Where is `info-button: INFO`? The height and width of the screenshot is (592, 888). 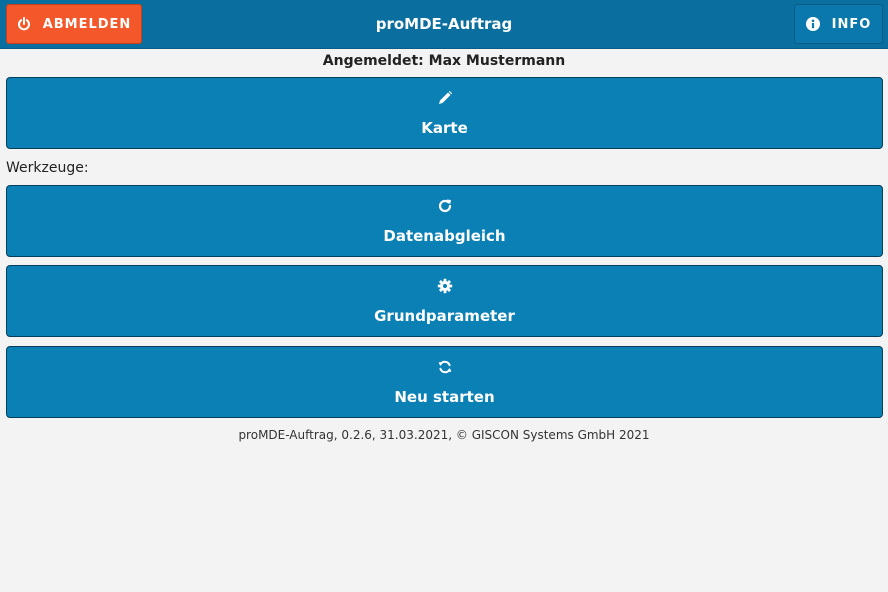
info-button: INFO is located at coordinates (838, 24).